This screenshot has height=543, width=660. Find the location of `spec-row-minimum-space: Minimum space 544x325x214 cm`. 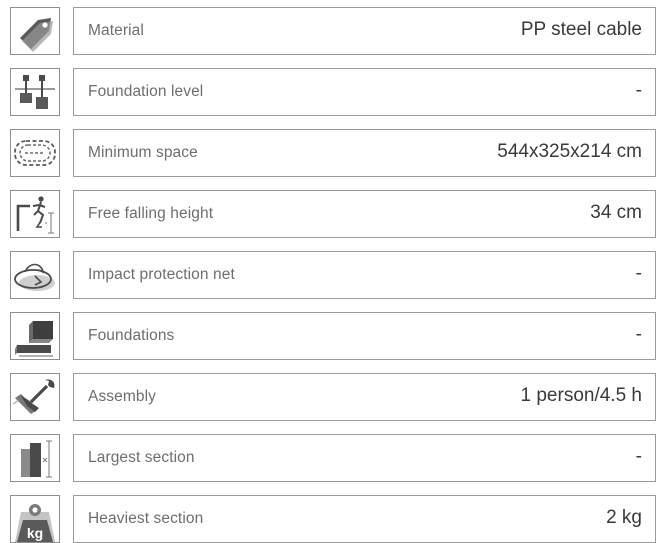

spec-row-minimum-space: Minimum space 544x325x214 cm is located at coordinates (330, 149).